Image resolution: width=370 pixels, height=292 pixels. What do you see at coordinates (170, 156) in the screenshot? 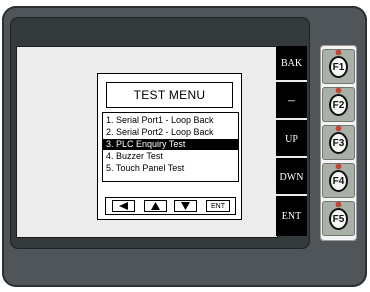
I see `menu-item-buzzer-test: 4. Buzzer Test` at bounding box center [170, 156].